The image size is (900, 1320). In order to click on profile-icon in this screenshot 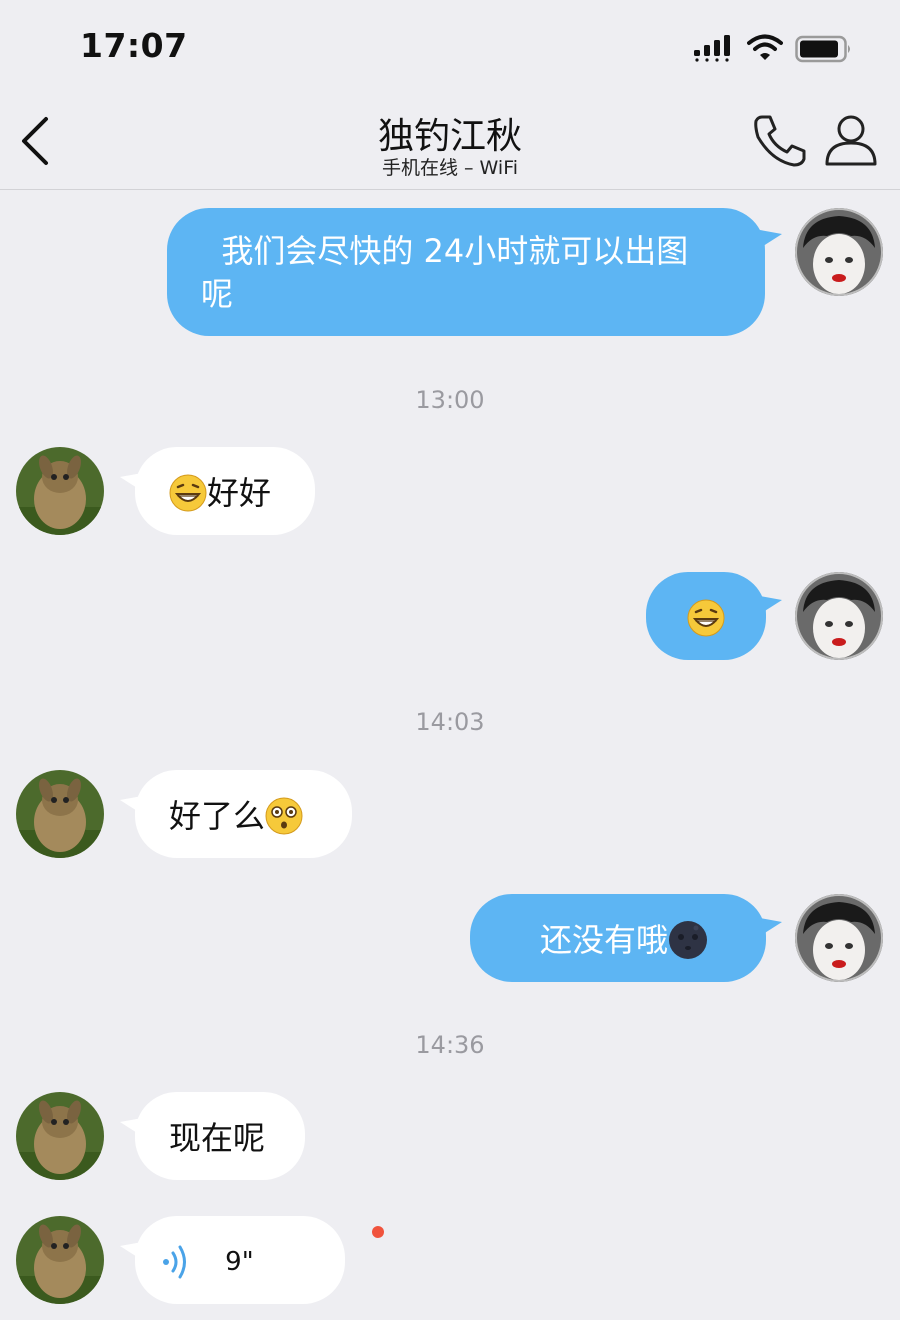, I will do `click(851, 140)`.